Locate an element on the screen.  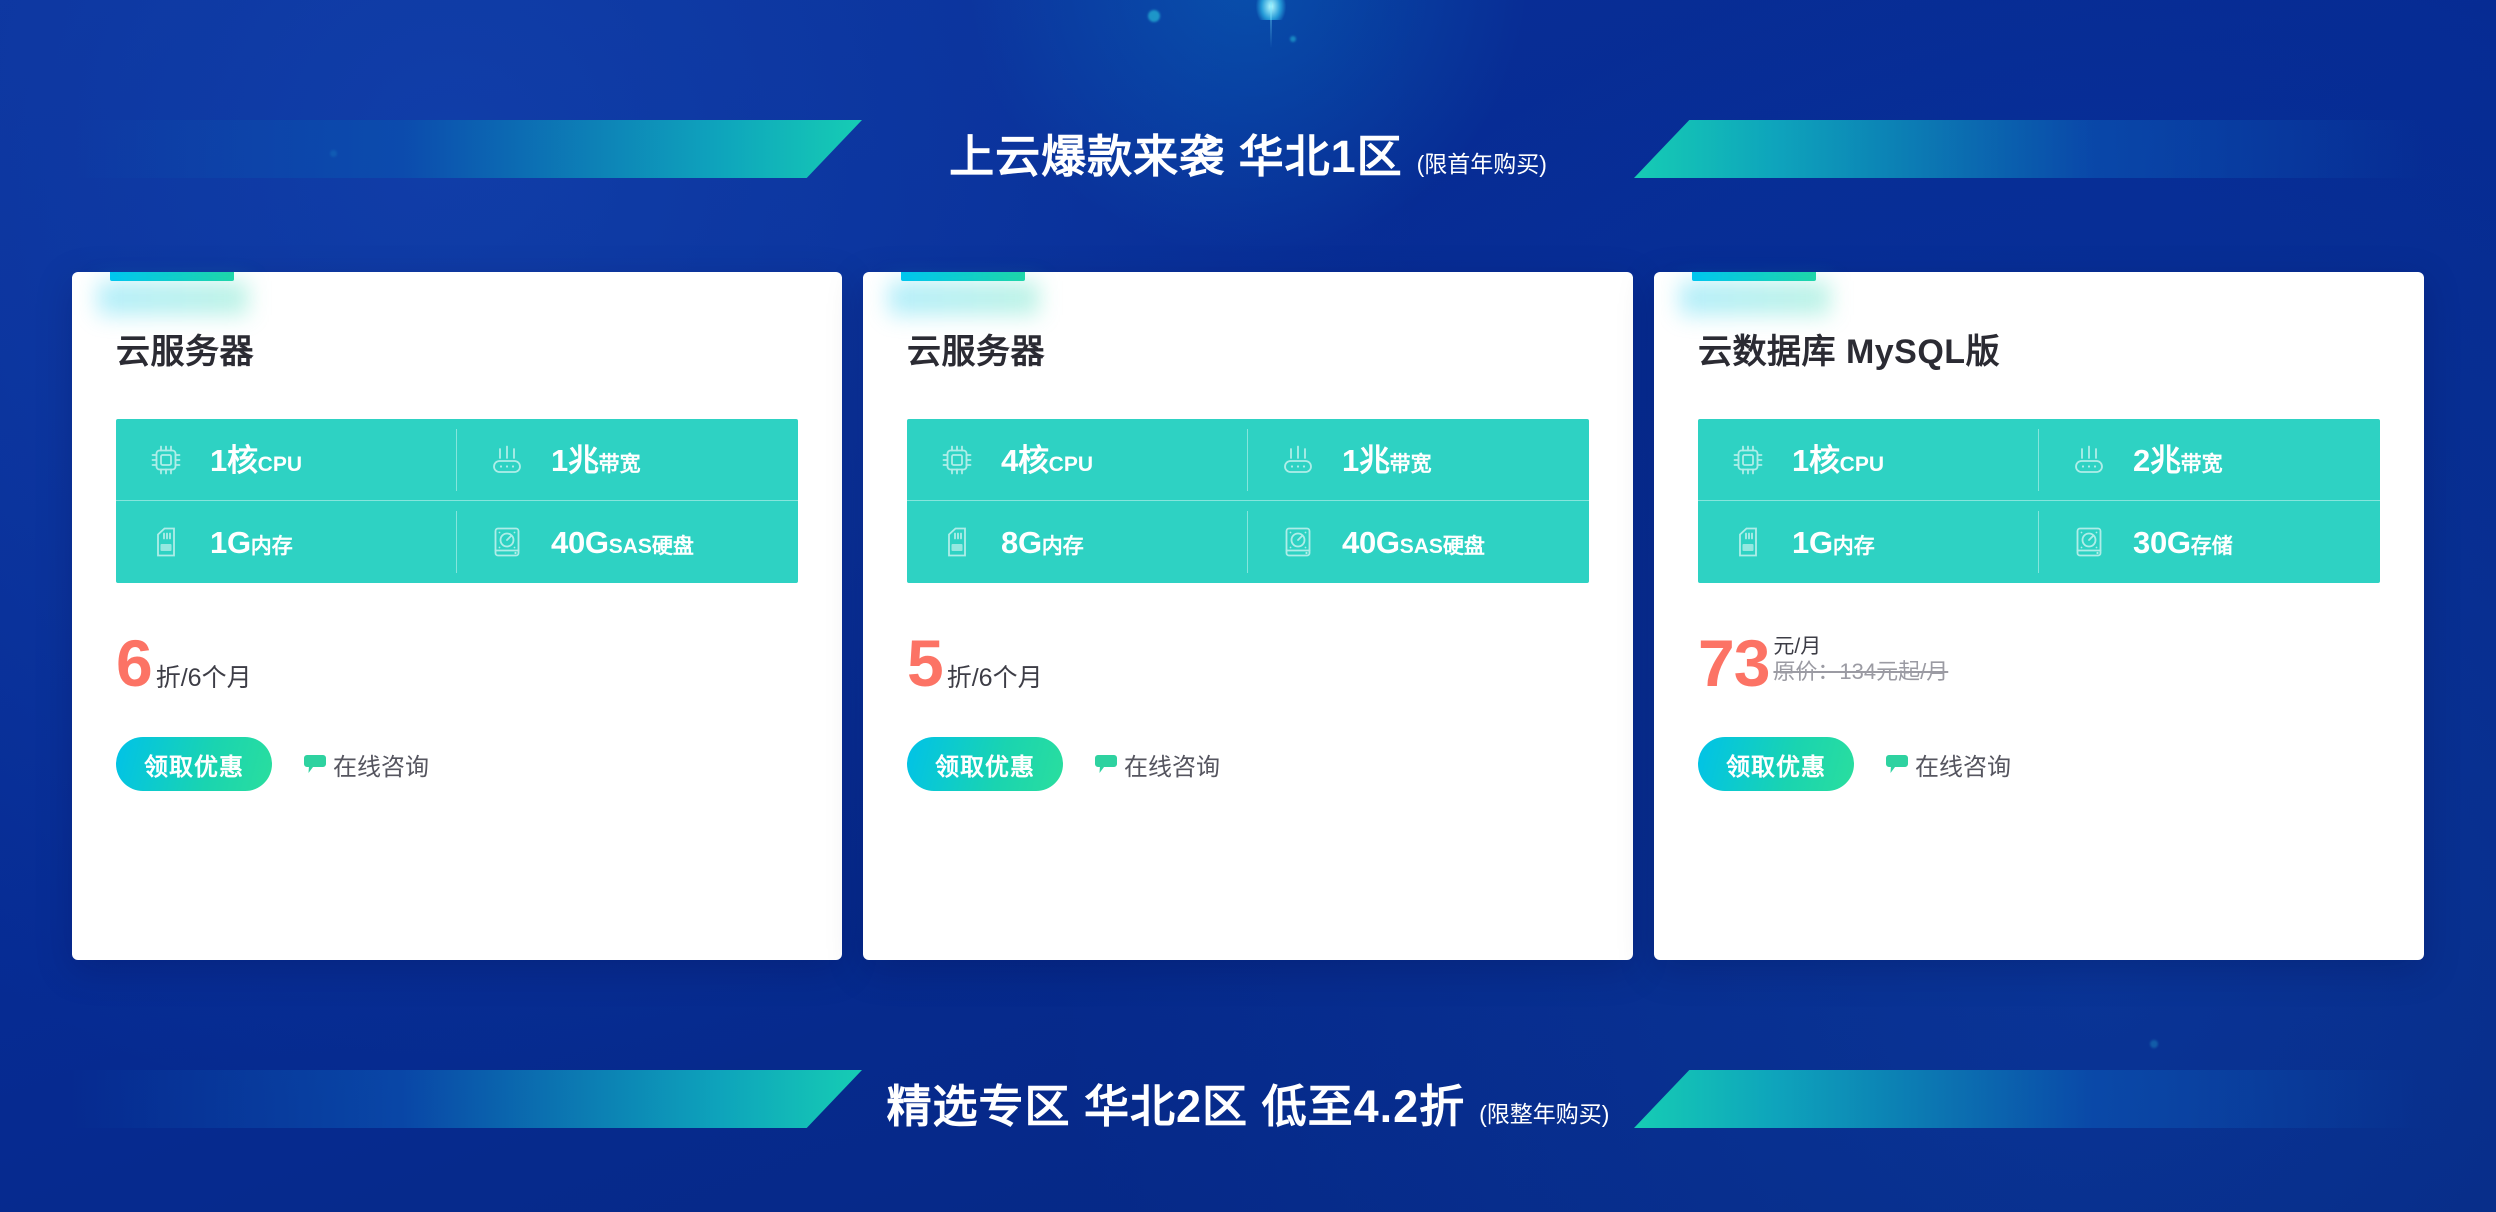
spec-text: 8G内存 is located at coordinates (1042, 542).